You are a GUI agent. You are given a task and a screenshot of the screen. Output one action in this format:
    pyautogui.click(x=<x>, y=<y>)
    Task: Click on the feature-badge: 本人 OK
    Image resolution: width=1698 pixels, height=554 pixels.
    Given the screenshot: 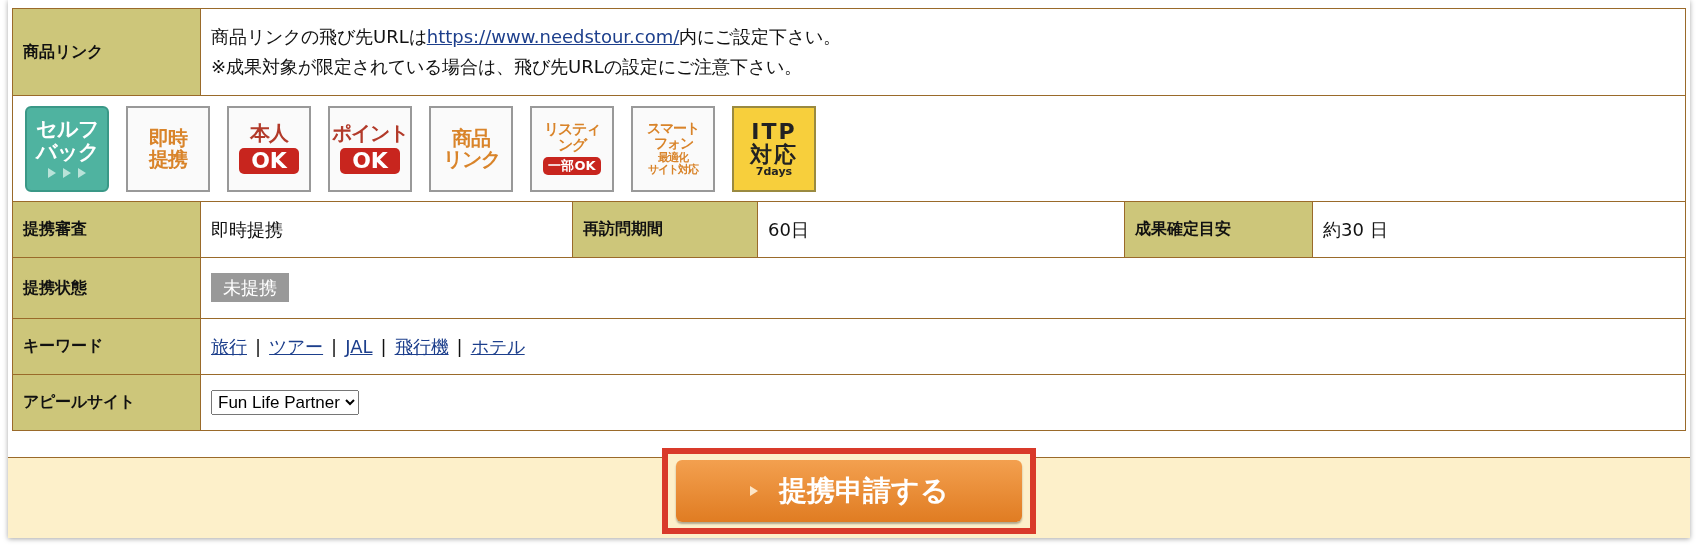 What is the action you would take?
    pyautogui.click(x=269, y=148)
    